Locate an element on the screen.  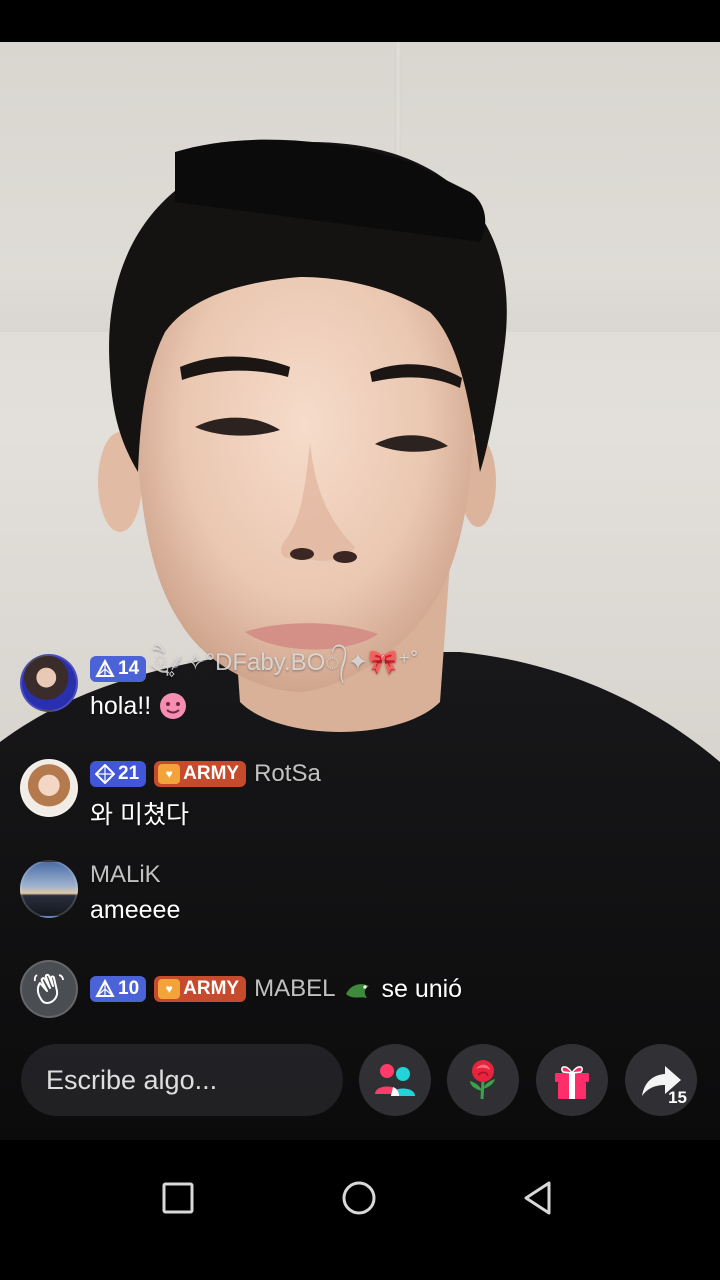
wave-avatar is located at coordinates (49, 989).